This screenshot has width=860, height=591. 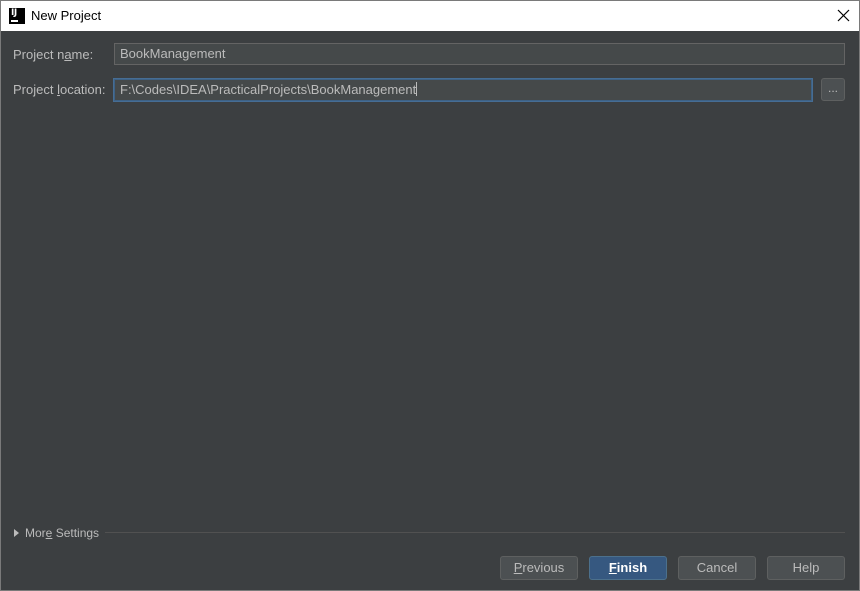 I want to click on title-bar: IJ New Project, so click(x=430, y=16).